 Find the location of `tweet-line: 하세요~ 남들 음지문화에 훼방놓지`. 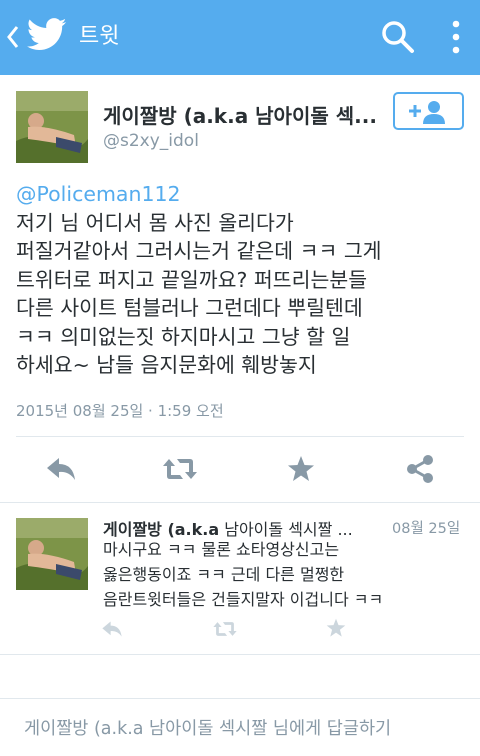

tweet-line: 하세요~ 남들 음지문화에 훼방놓지 is located at coordinates (166, 365).